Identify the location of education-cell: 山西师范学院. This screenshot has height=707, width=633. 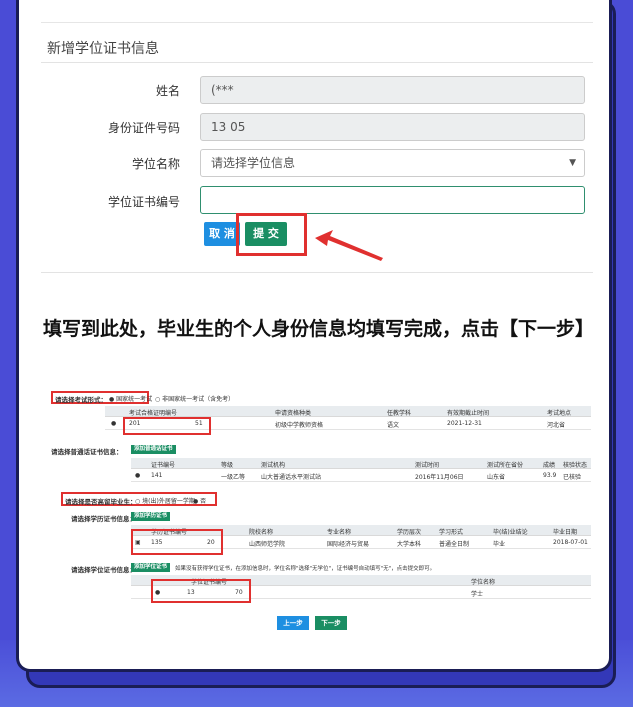
(267, 544).